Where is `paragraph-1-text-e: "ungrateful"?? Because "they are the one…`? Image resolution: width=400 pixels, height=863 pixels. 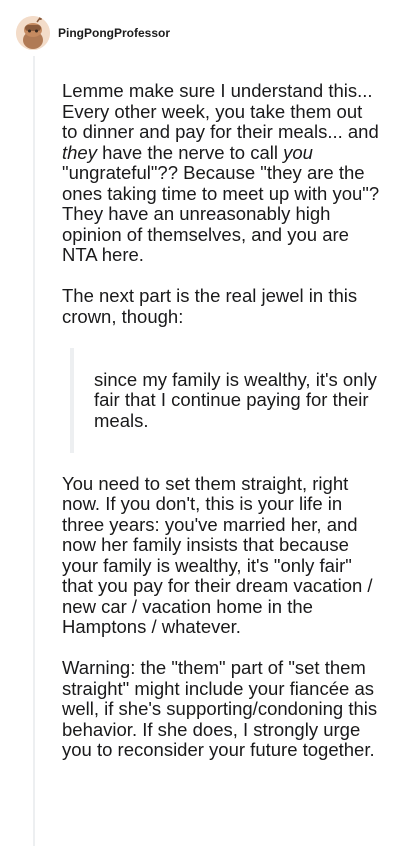 paragraph-1-text-e: "ungrateful"?? Because "they are the one… is located at coordinates (221, 213).